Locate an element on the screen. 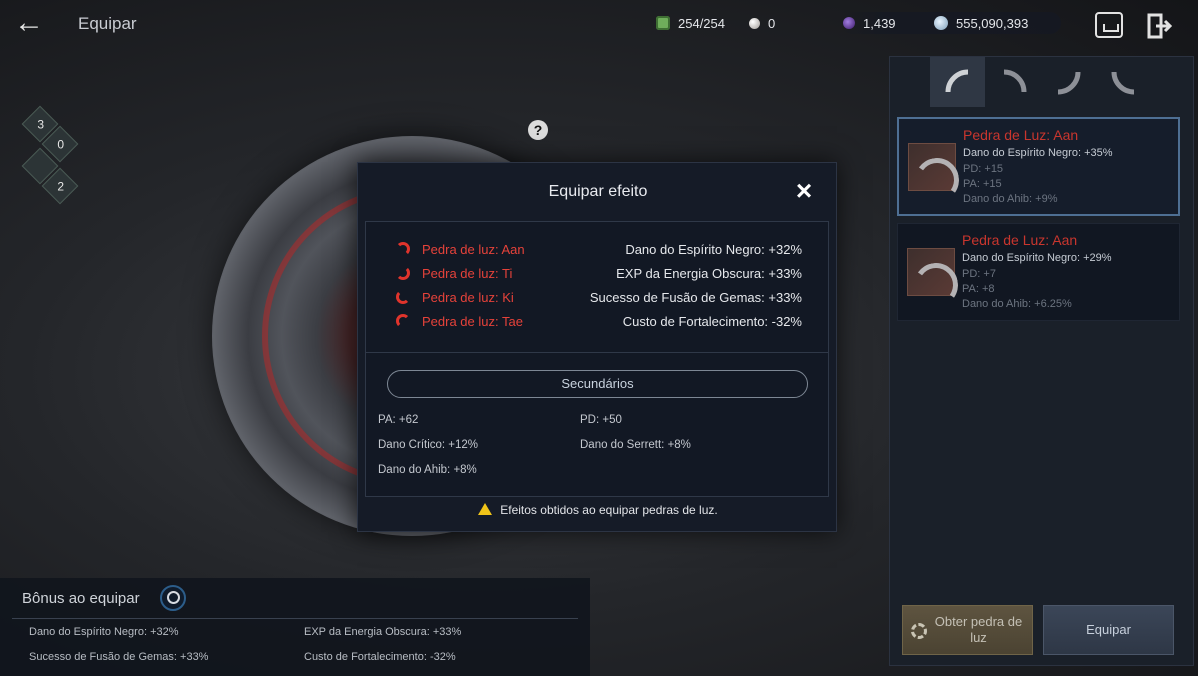 This screenshot has height=676, width=1198. top-bar: ← Equipar 254/254 0 1,439 555,090,393 is located at coordinates (599, 25).